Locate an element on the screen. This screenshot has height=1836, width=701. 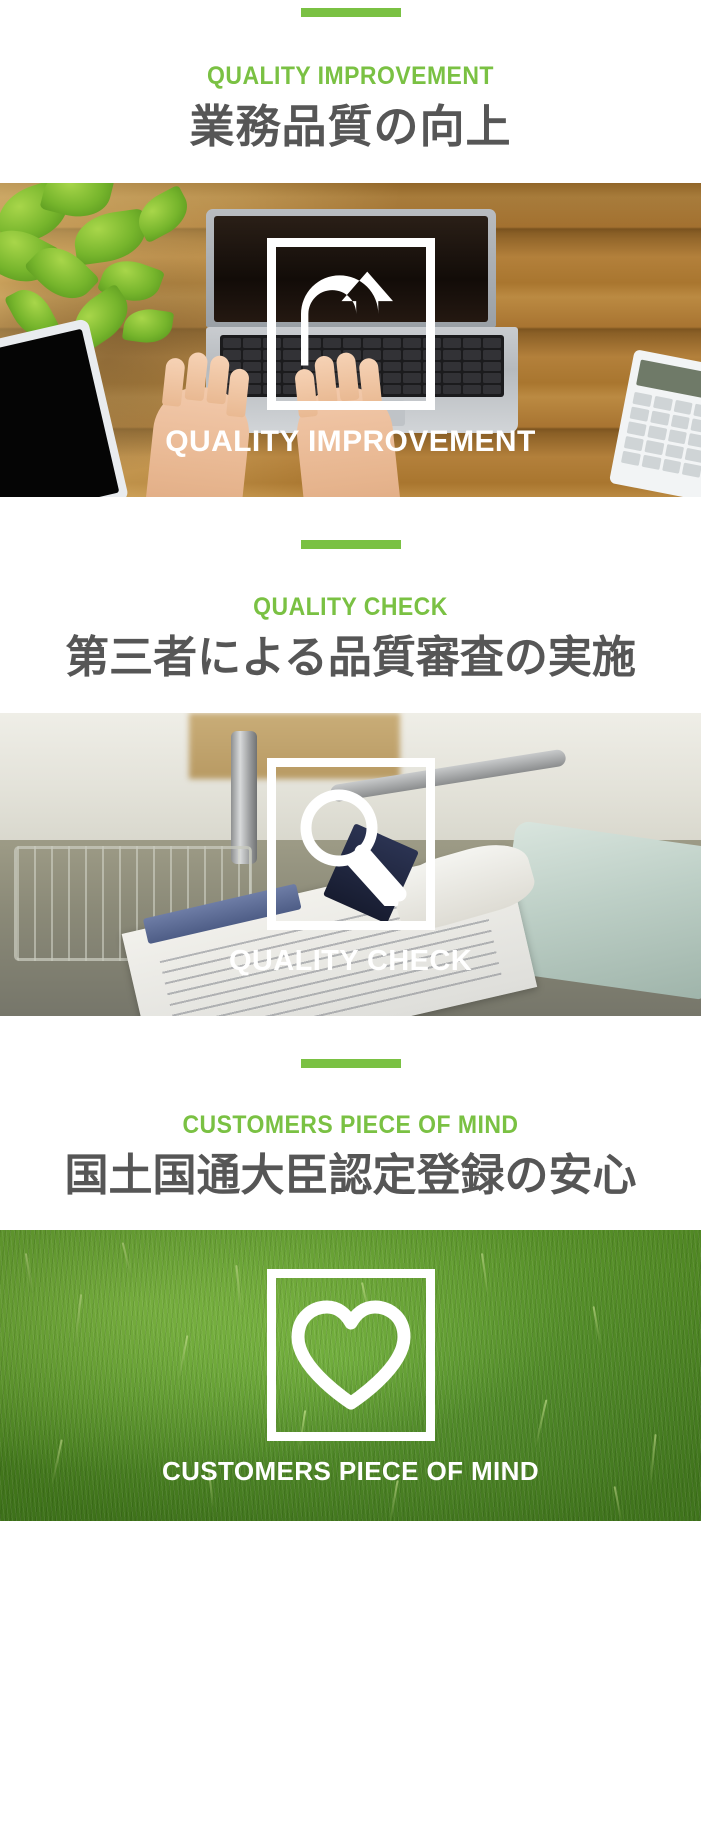
magnifier-icon is located at coordinates (350, 844).